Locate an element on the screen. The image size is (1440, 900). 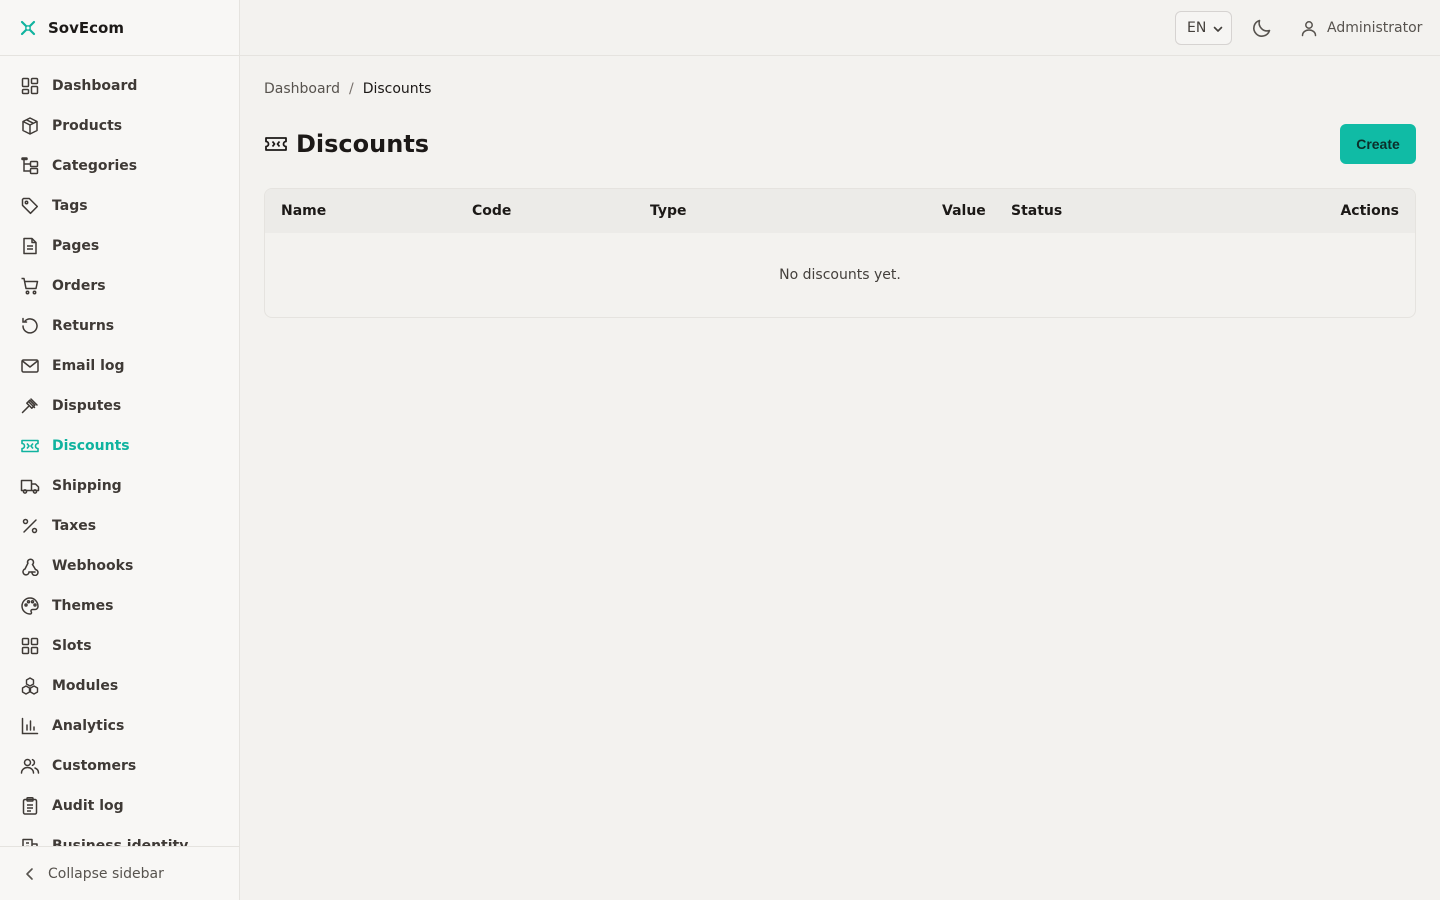
bar-chart-icon is located at coordinates (30, 726).